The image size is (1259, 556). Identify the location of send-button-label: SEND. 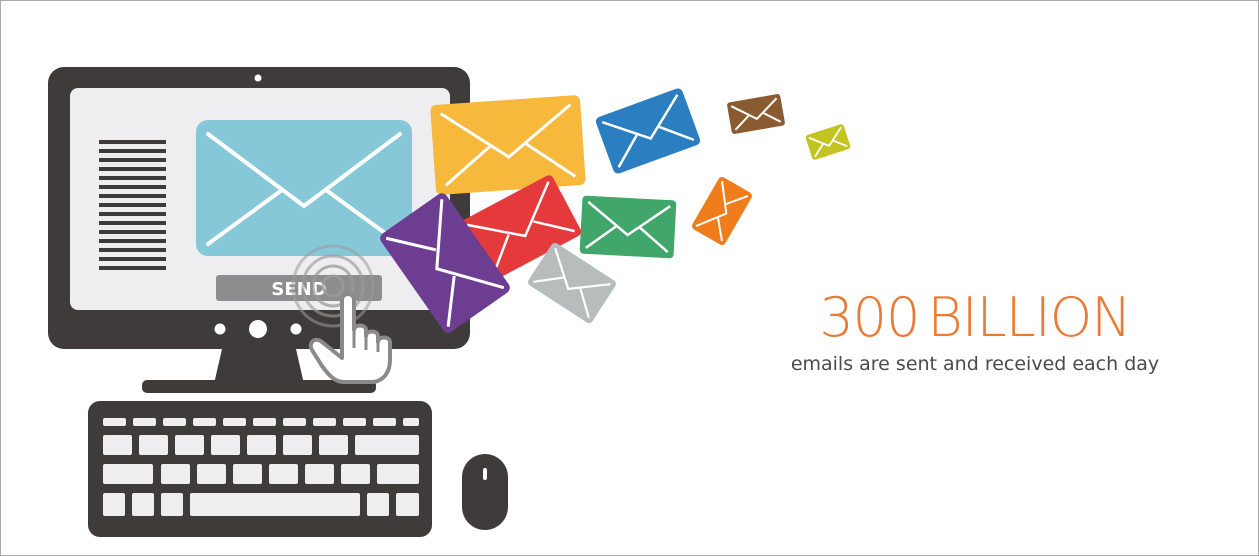
(298, 289).